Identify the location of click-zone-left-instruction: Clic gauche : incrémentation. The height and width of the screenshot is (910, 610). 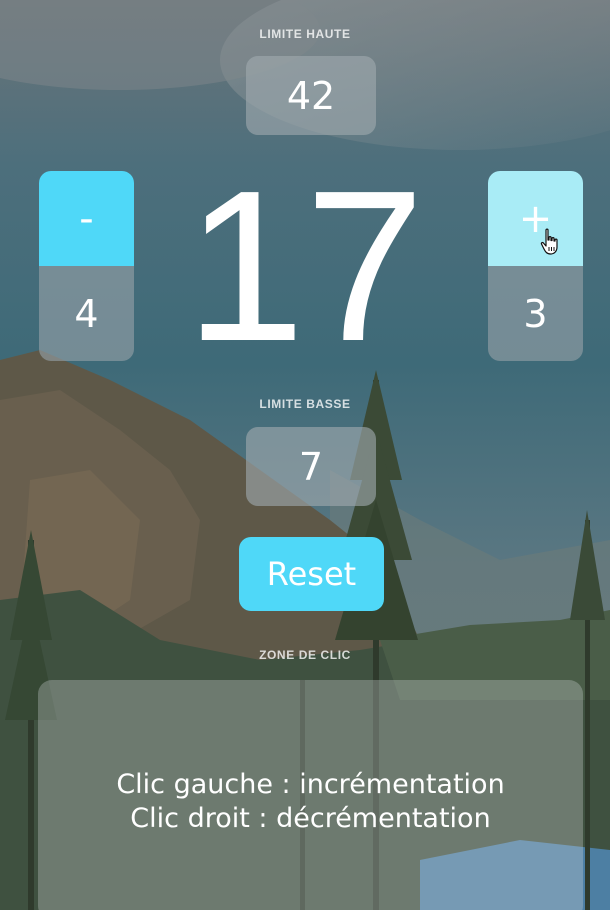
(310, 784).